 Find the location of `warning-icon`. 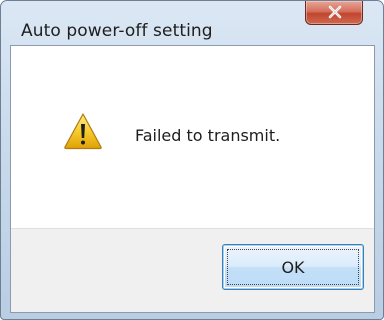

warning-icon is located at coordinates (83, 131).